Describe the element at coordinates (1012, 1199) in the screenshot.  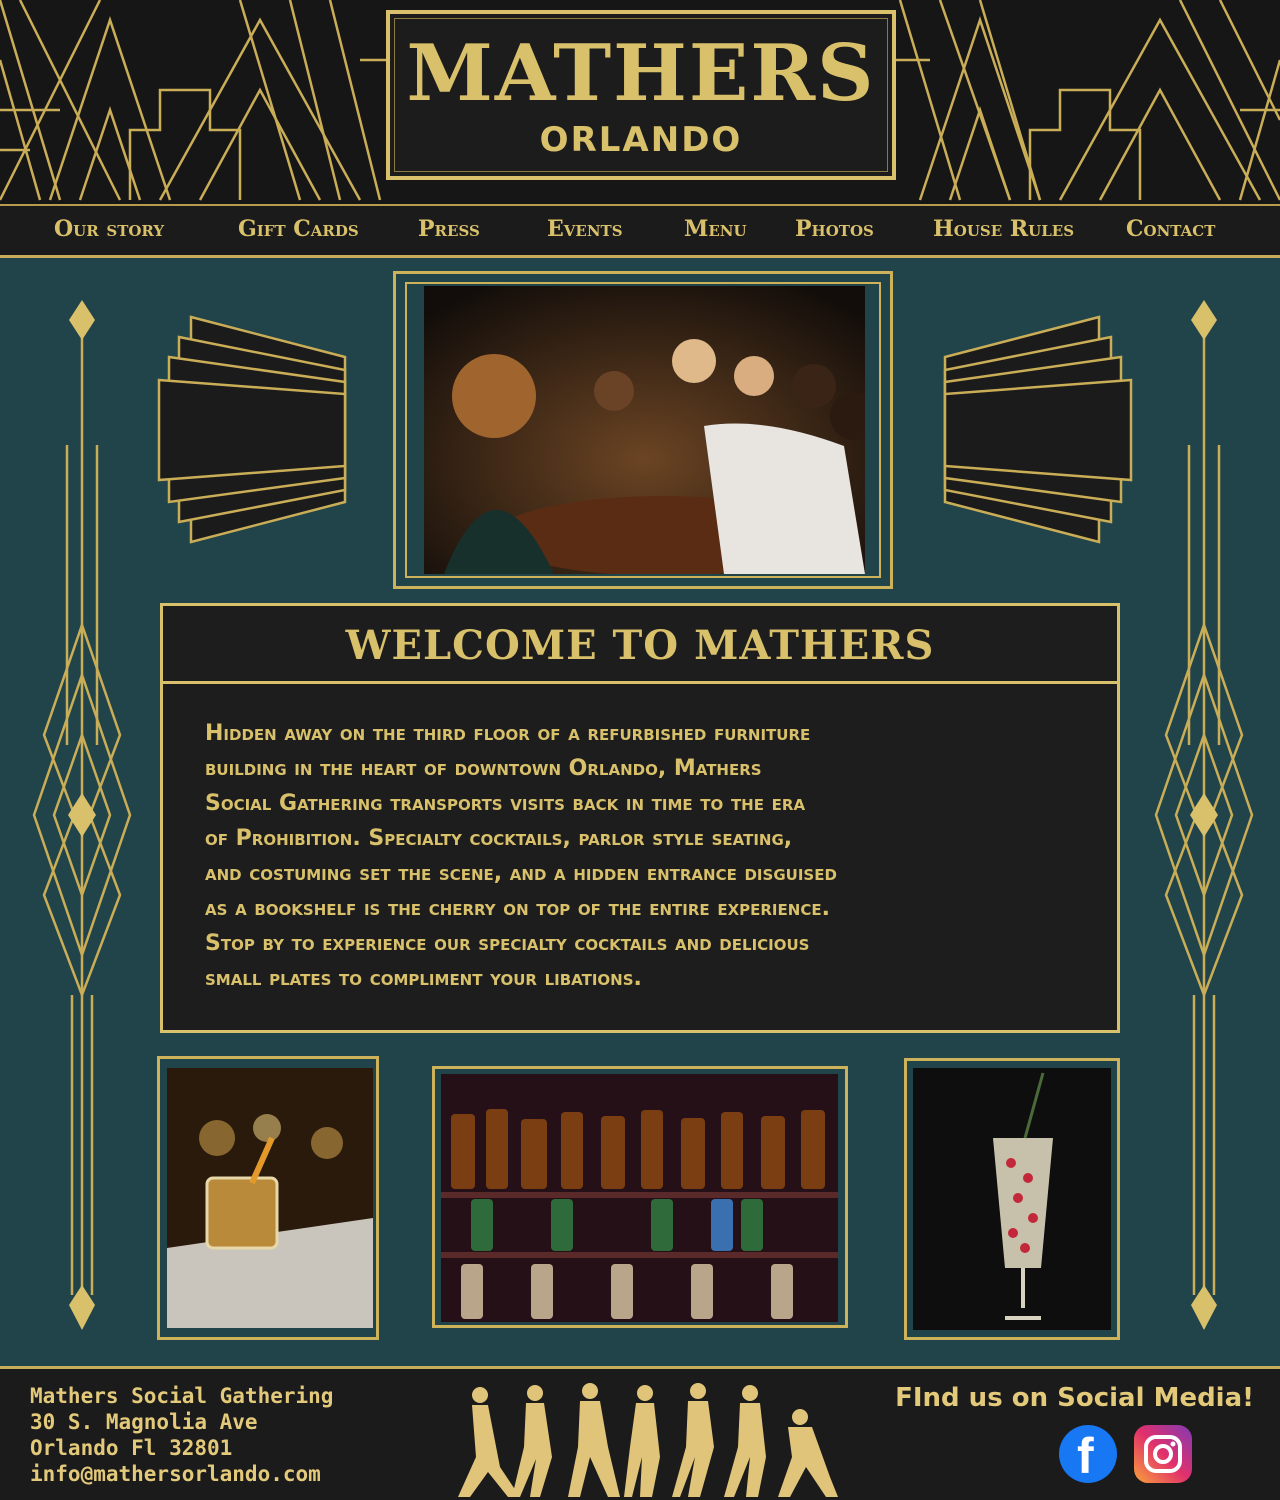
I see `photo-champagne-cocktail` at that location.